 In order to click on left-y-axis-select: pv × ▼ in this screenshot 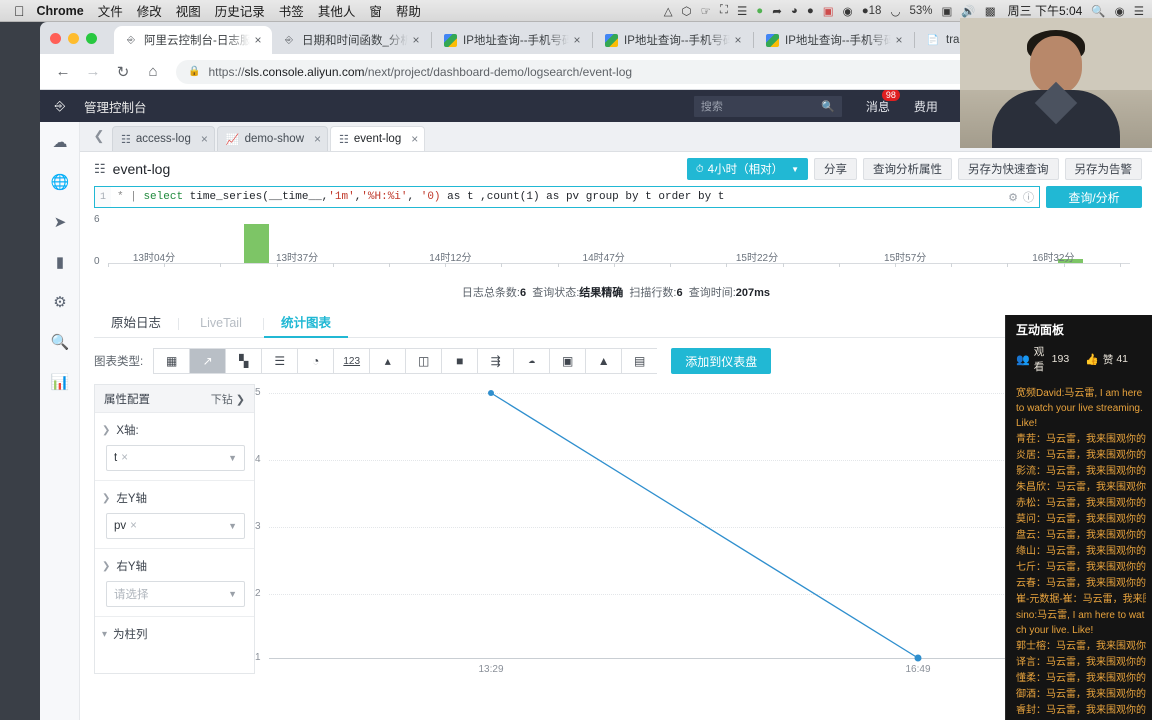, I will do `click(175, 526)`.